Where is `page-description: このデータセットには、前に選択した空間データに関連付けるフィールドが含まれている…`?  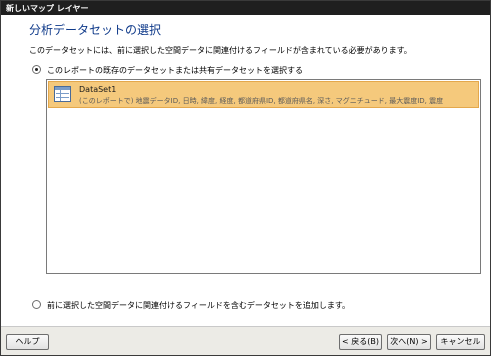
page-description: このデータセットには、前に選択した空間データに関連付けるフィールドが含まれている… is located at coordinates (220, 50).